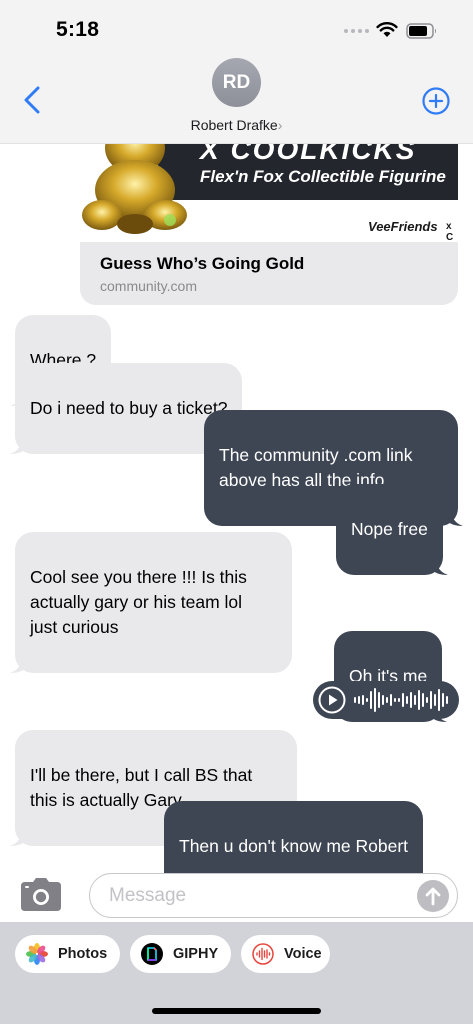 The width and height of the screenshot is (473, 1024). I want to click on app-chip-label: Voice, so click(303, 954).